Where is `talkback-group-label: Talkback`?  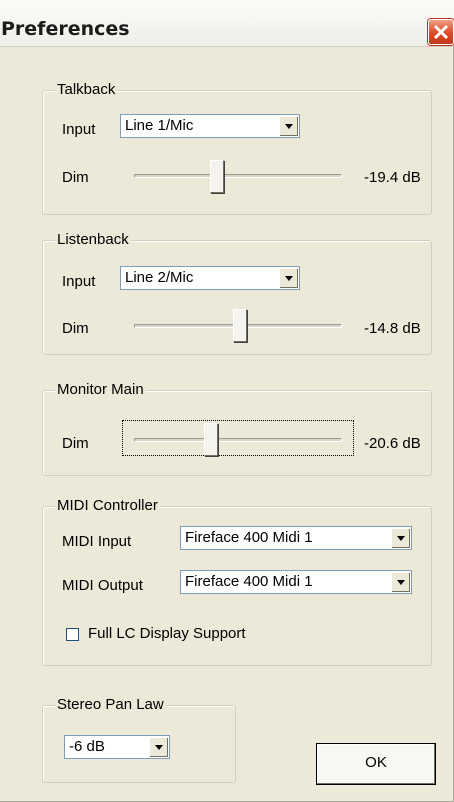 talkback-group-label: Talkback is located at coordinates (86, 90).